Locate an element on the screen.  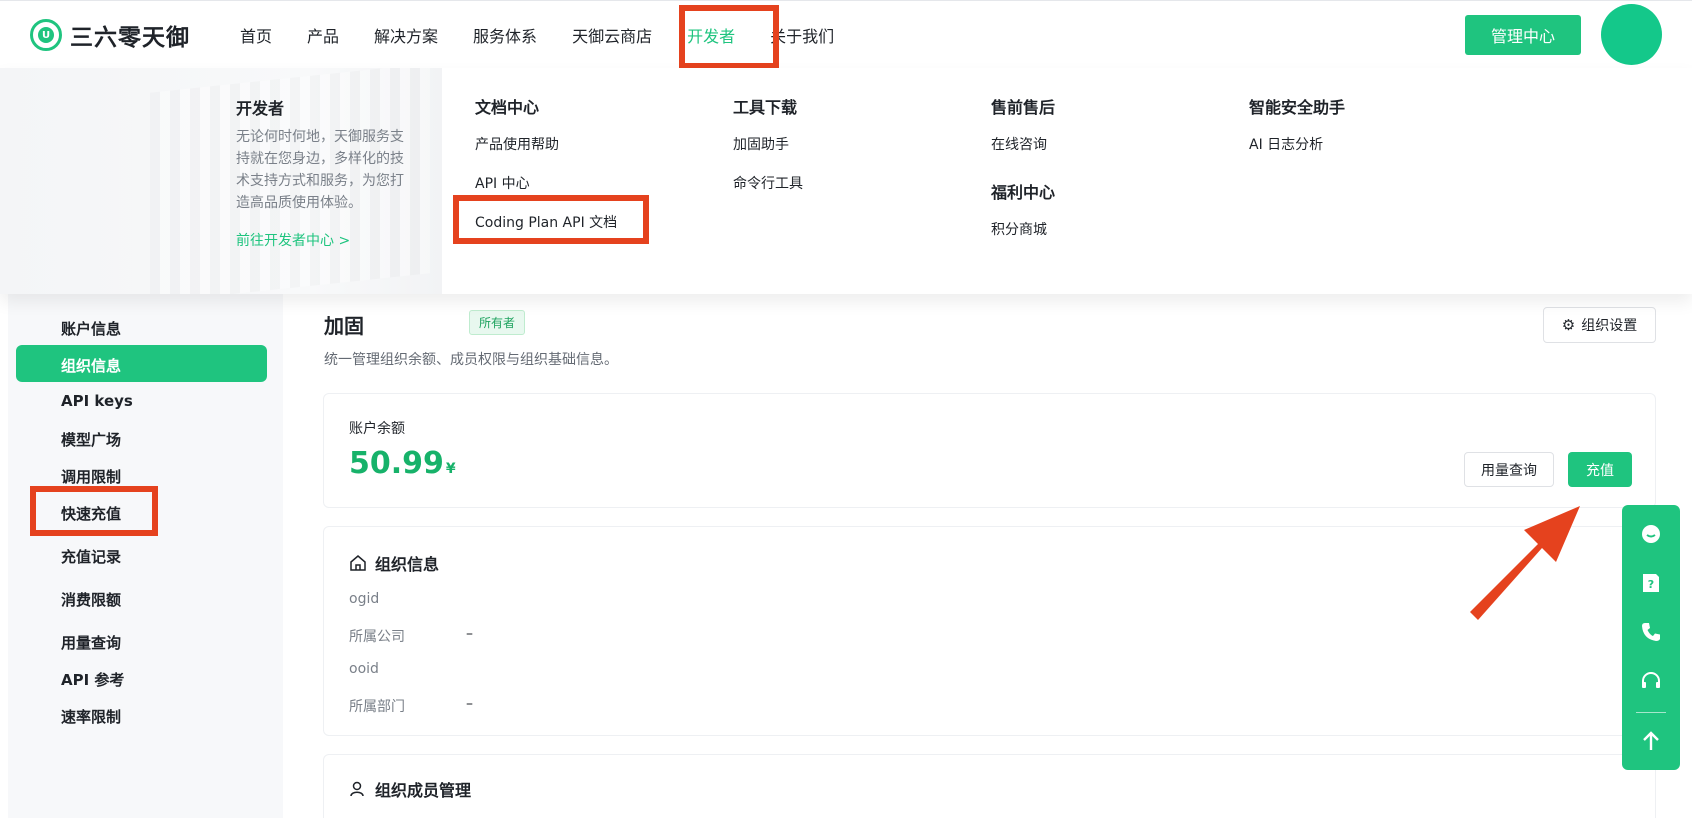
quick-recharge-highlight-box is located at coordinates (94, 511).